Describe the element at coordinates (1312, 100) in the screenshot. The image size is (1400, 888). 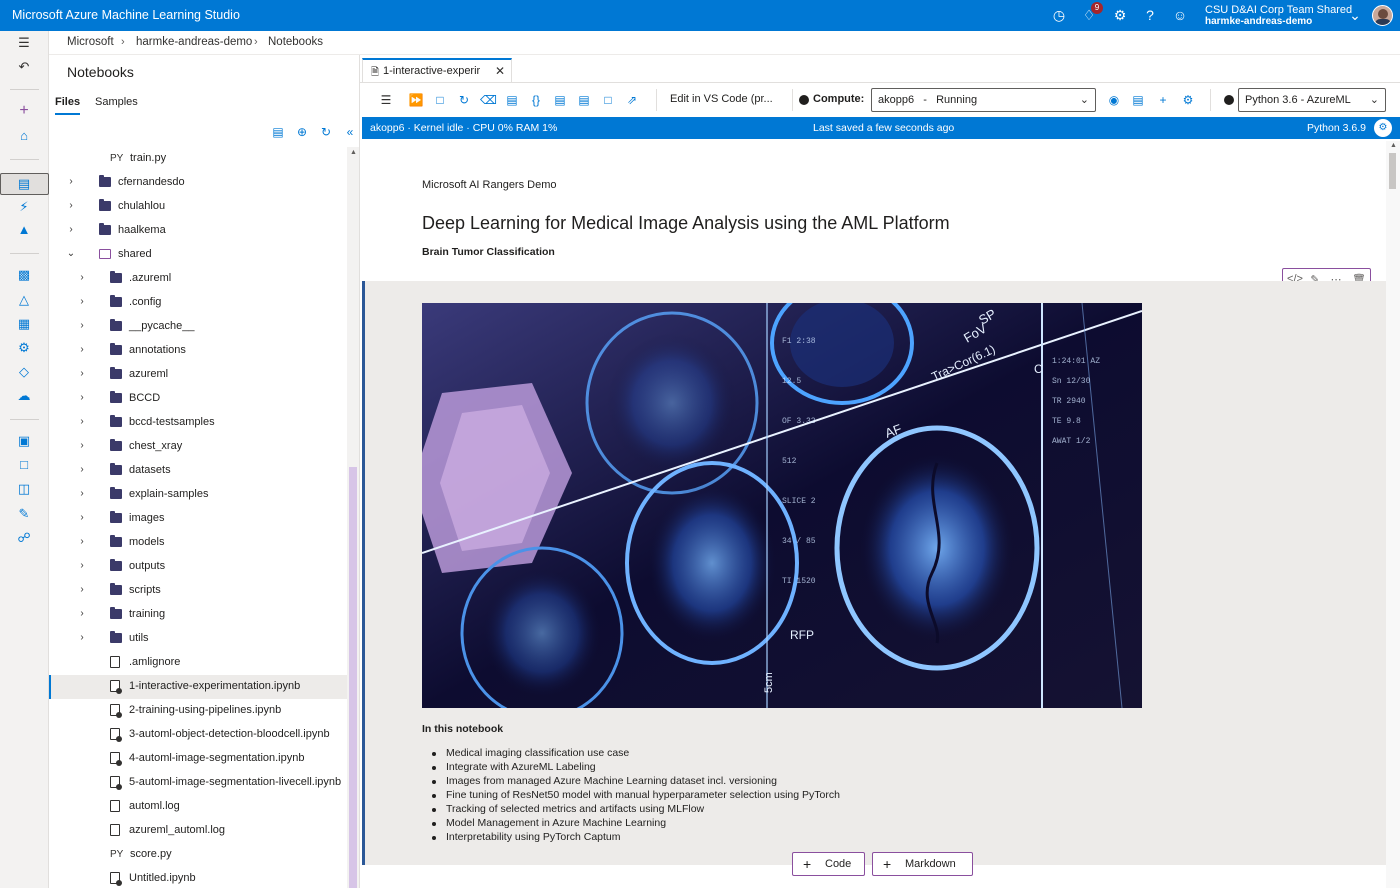
I see `kernel-select: Python 3.6 - AzureML ⌄` at that location.